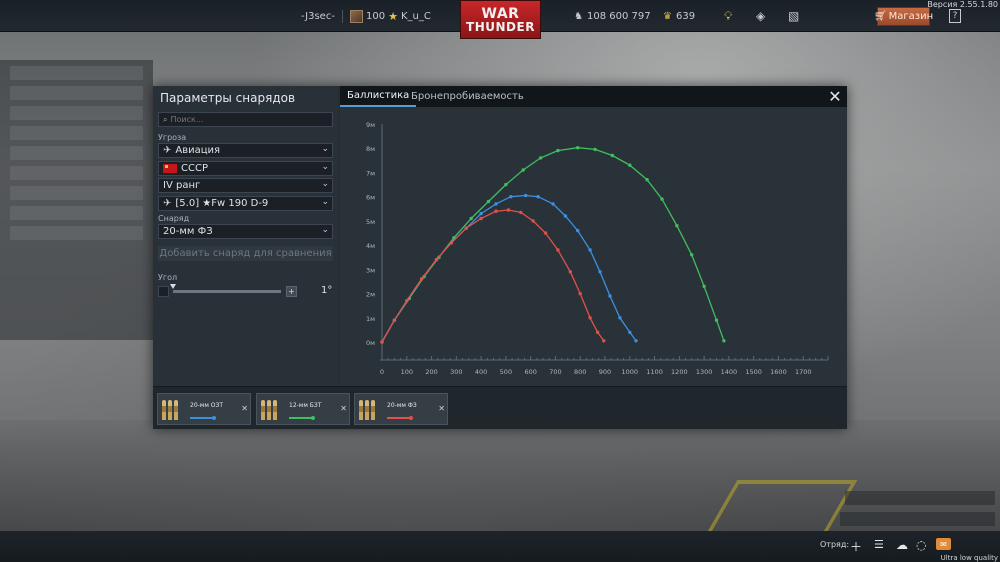 This screenshot has width=1000, height=562. What do you see at coordinates (793, 16) in the screenshot?
I see `coupon-icon: ▧` at bounding box center [793, 16].